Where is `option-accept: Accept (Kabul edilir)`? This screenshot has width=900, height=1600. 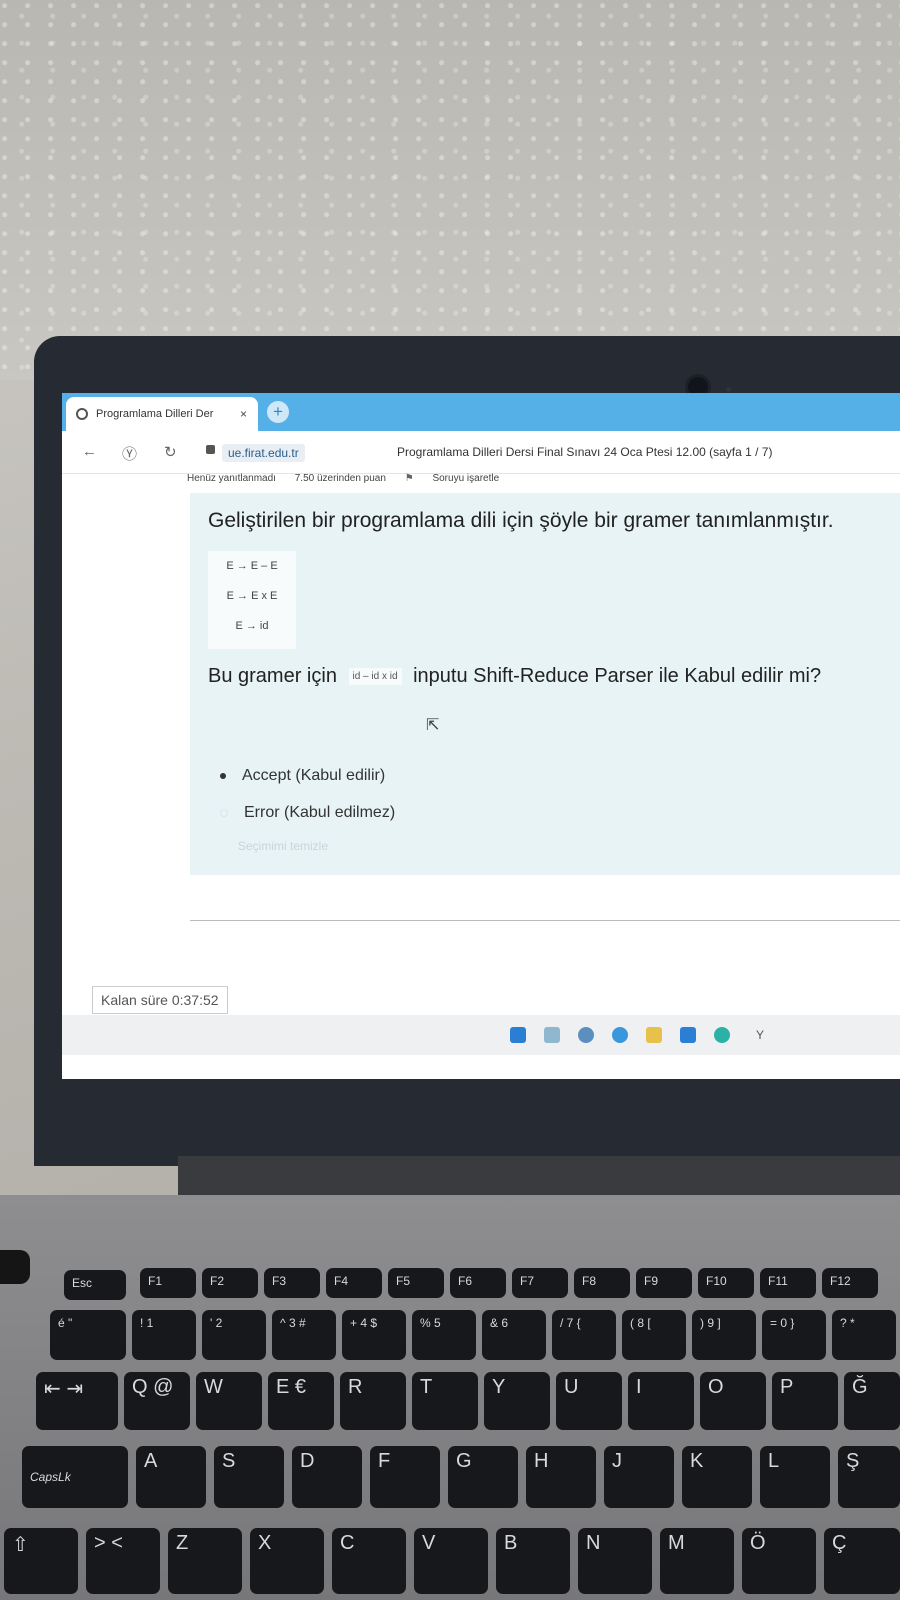
option-accept: Accept (Kabul edilir) is located at coordinates (302, 776).